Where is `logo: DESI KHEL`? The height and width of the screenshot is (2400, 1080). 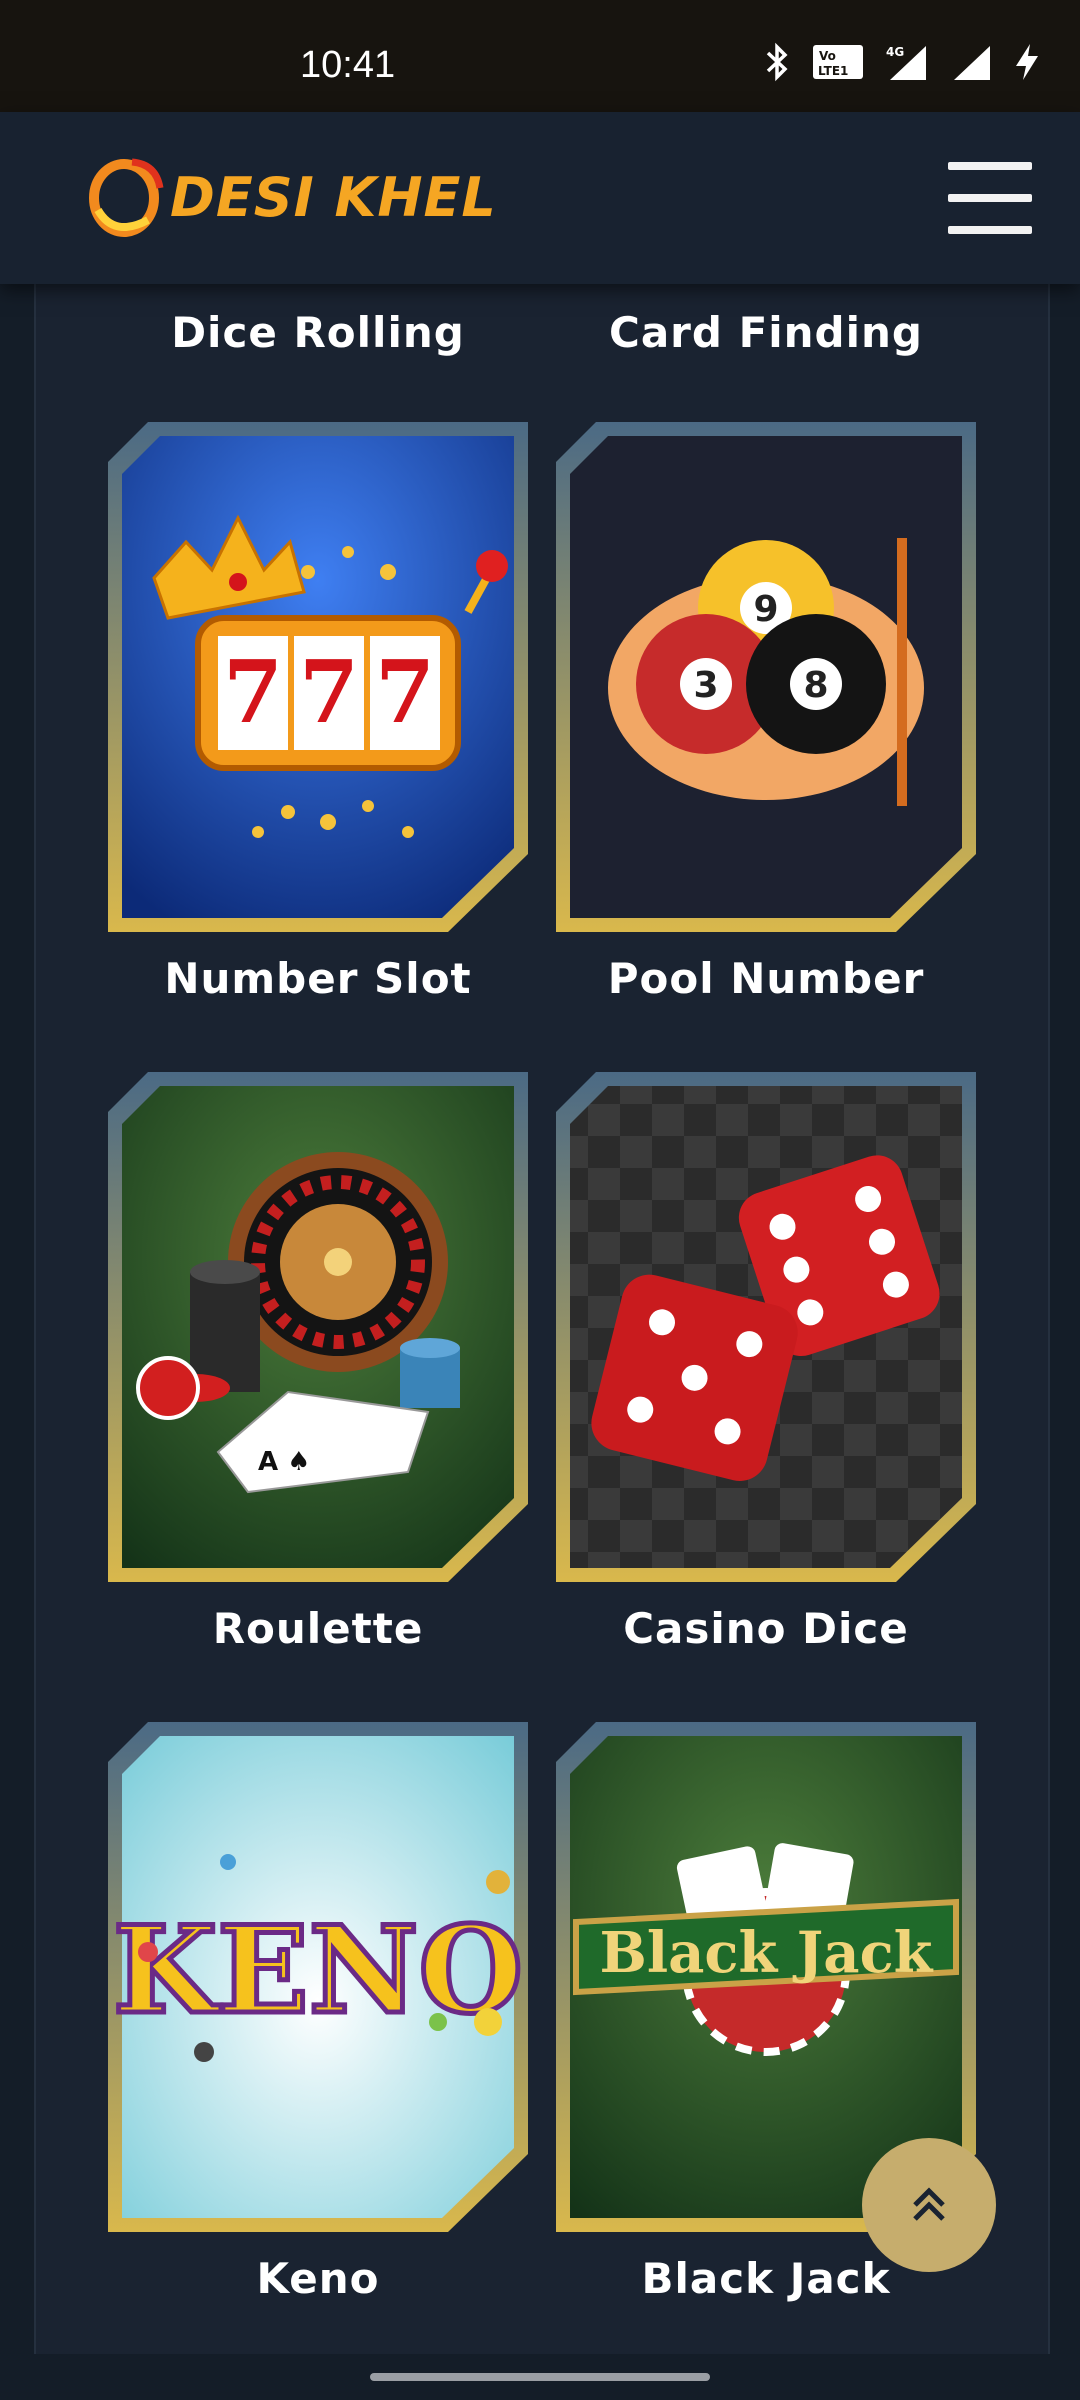
logo: DESI KHEL is located at coordinates (290, 197).